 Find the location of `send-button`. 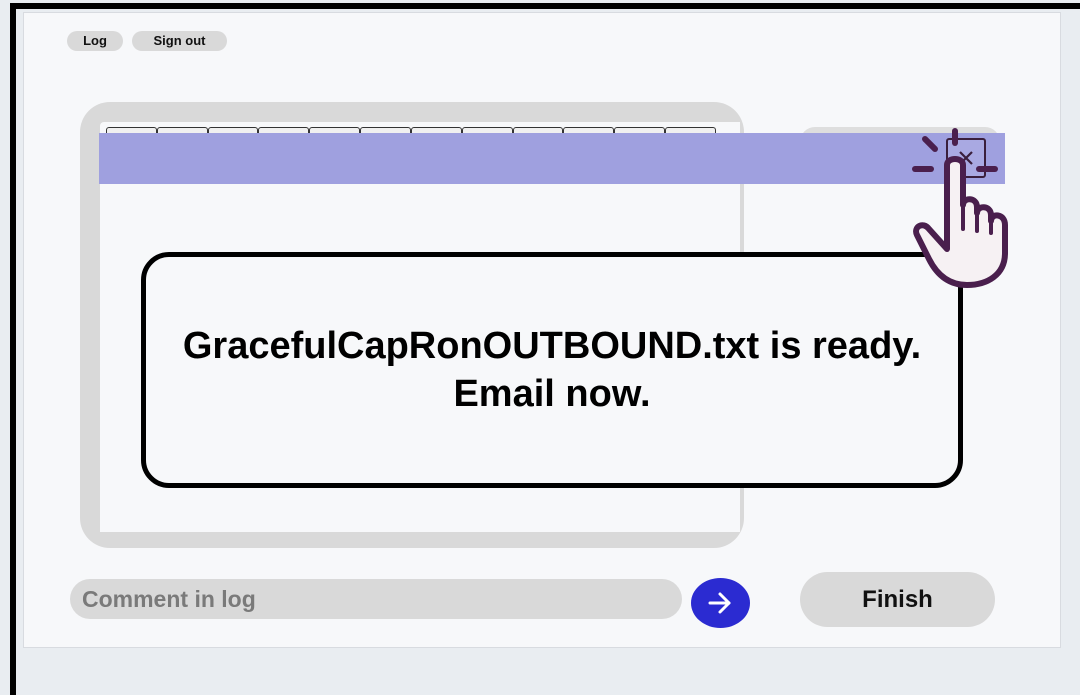

send-button is located at coordinates (720, 603).